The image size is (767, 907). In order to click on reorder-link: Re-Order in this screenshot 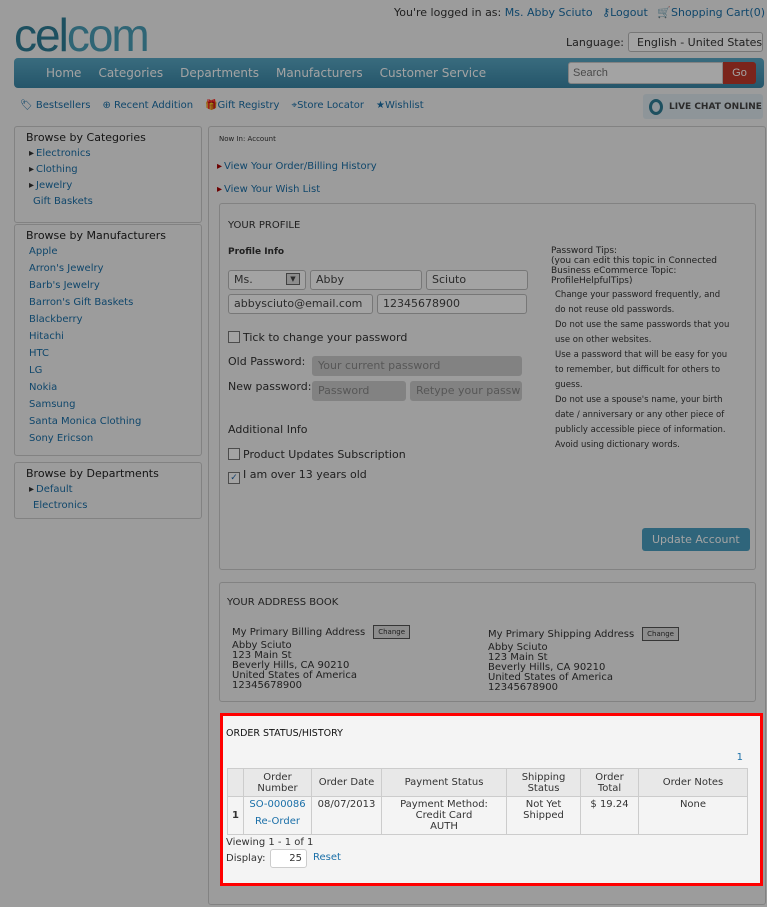, I will do `click(277, 821)`.